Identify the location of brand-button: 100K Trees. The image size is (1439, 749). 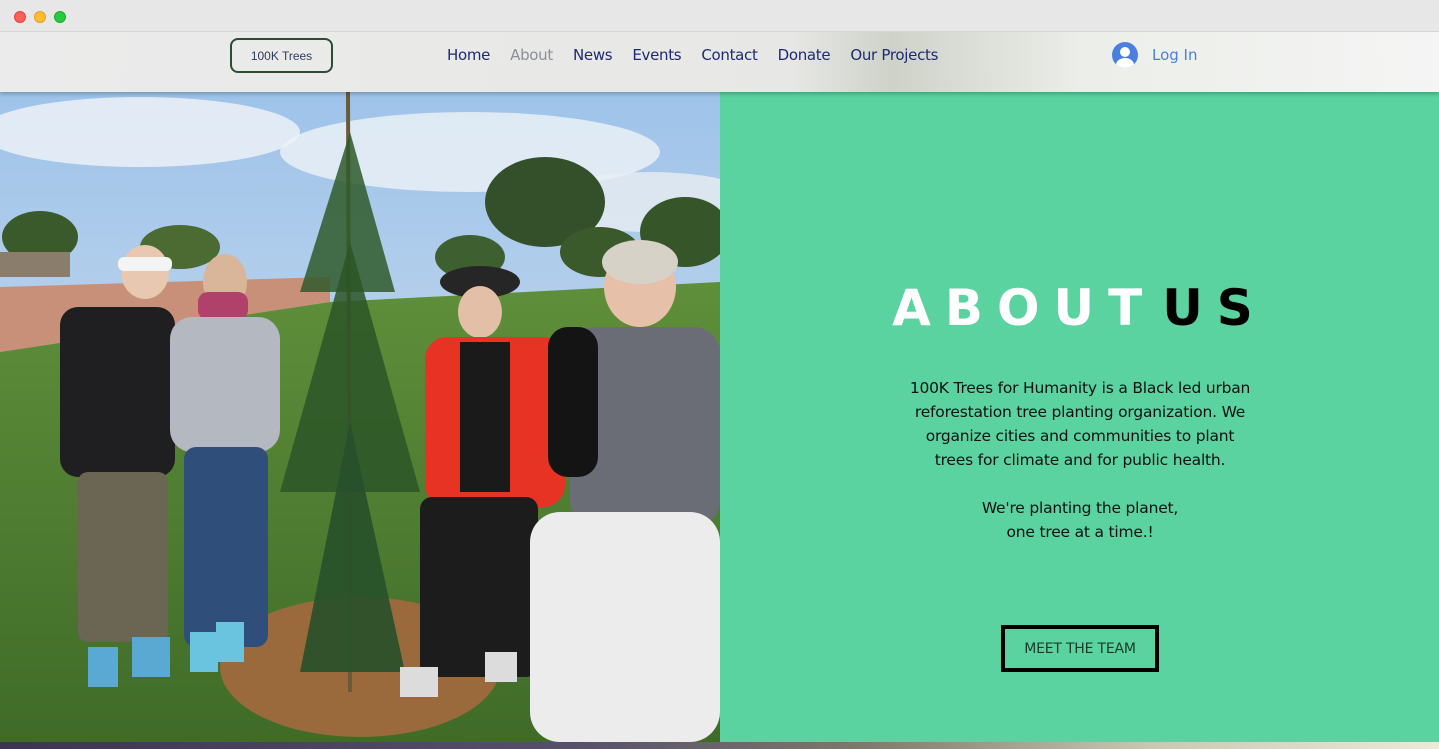
(281, 55).